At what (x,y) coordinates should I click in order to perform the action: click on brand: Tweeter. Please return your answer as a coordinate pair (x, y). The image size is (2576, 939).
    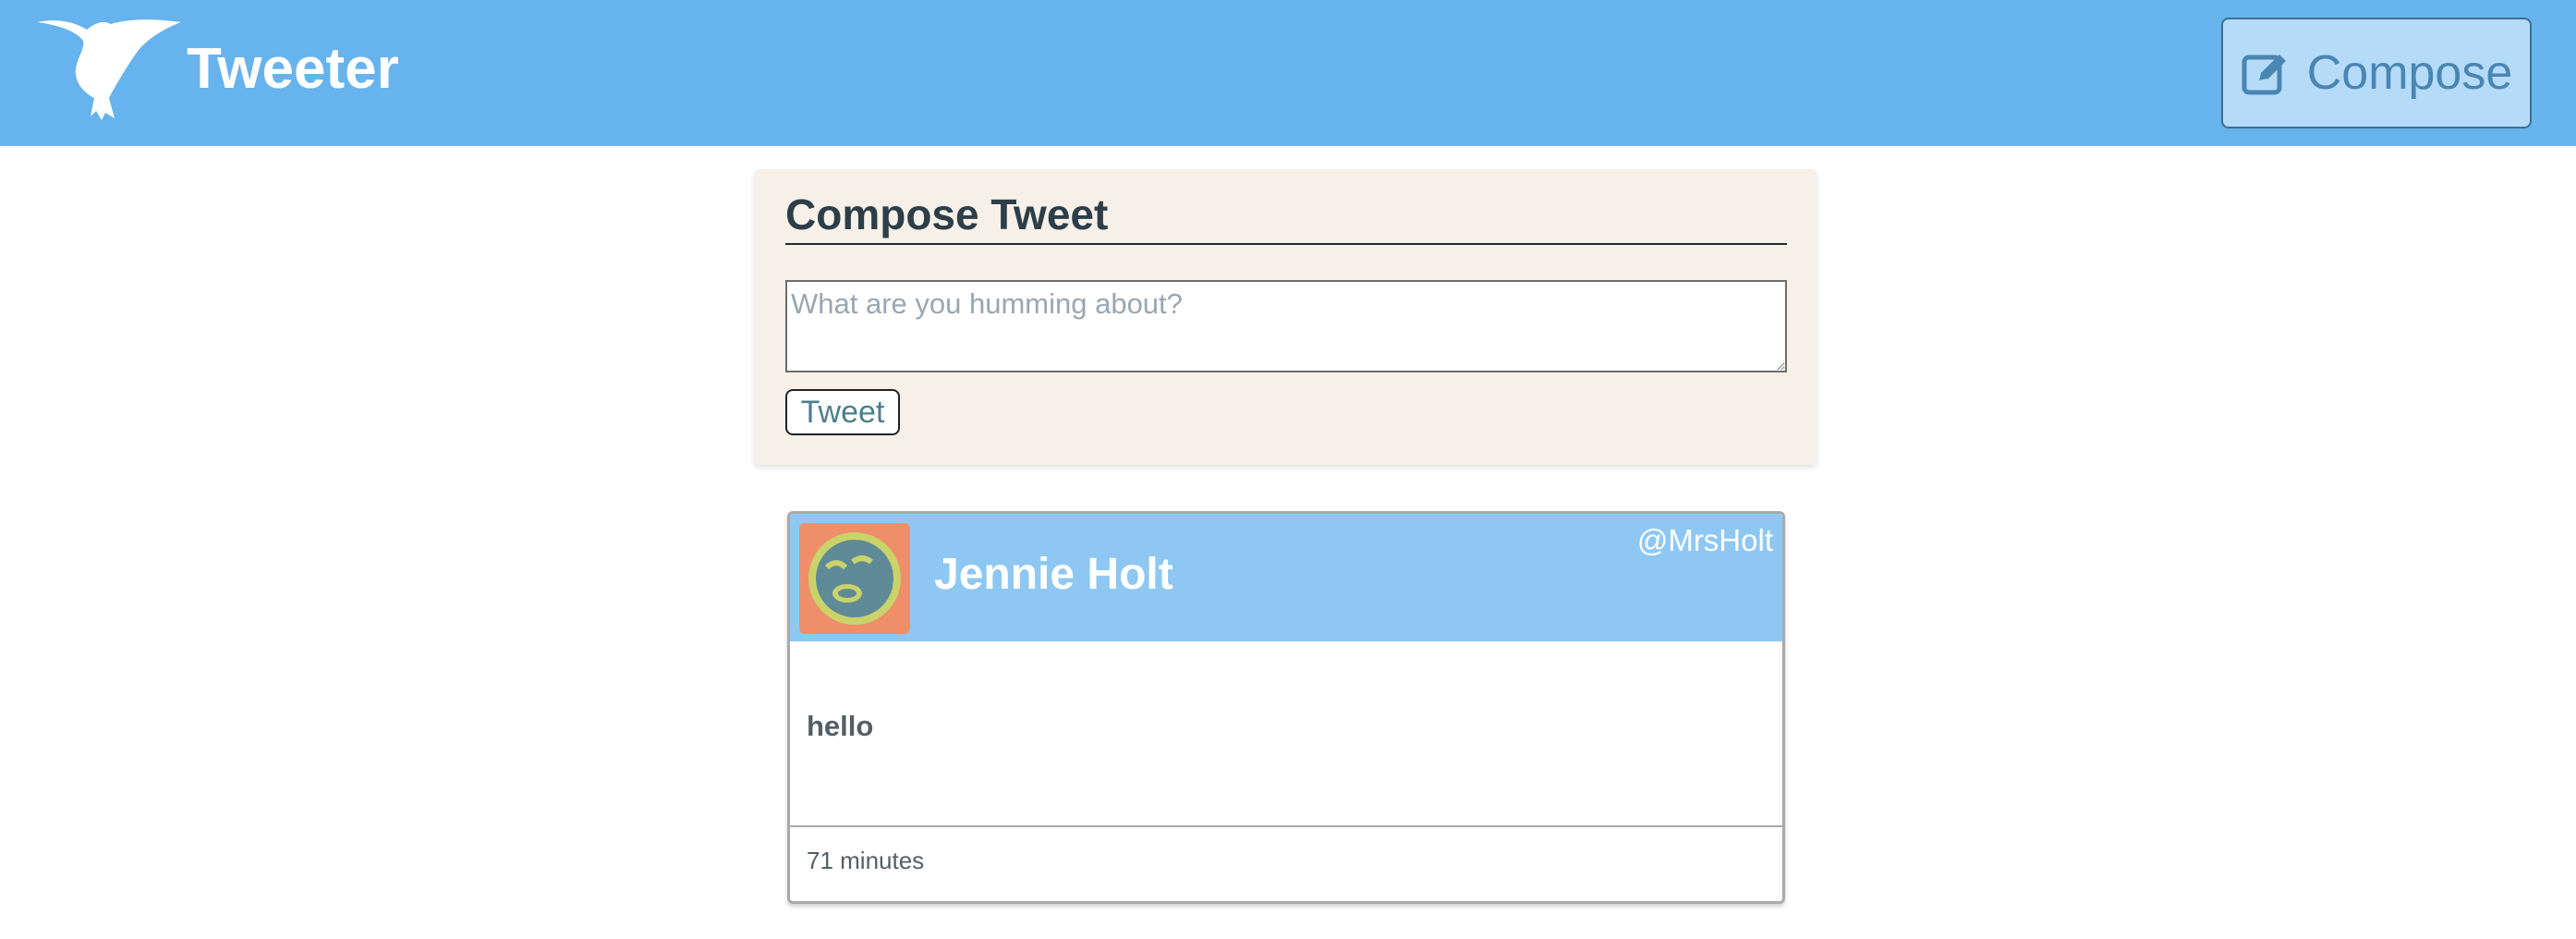
    Looking at the image, I should click on (218, 68).